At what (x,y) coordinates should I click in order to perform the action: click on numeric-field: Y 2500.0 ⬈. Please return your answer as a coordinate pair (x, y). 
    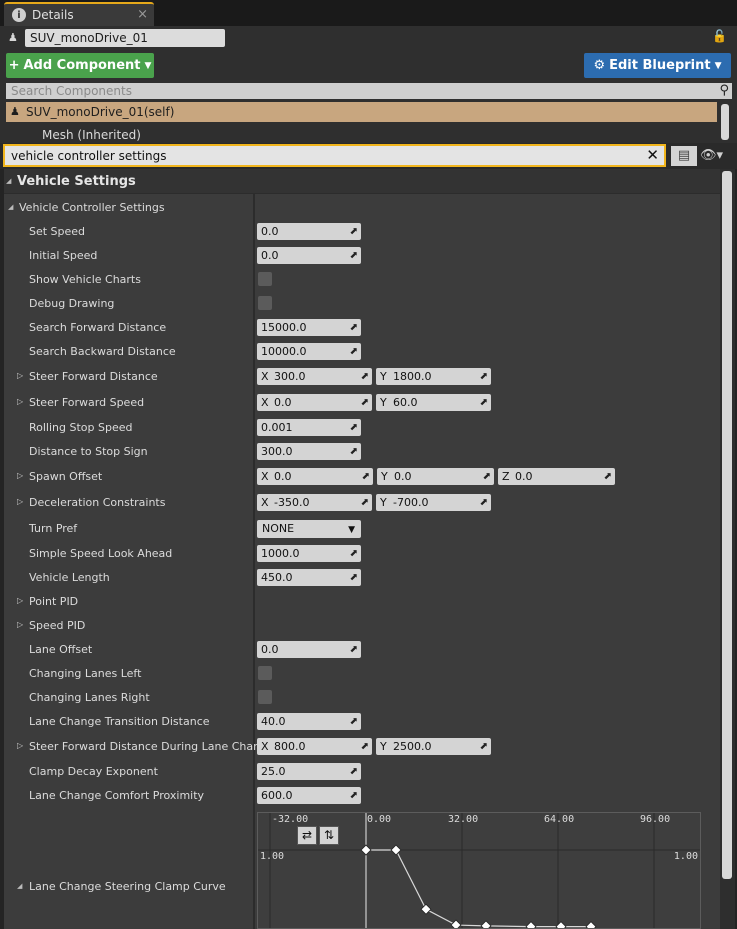
    Looking at the image, I should click on (433, 746).